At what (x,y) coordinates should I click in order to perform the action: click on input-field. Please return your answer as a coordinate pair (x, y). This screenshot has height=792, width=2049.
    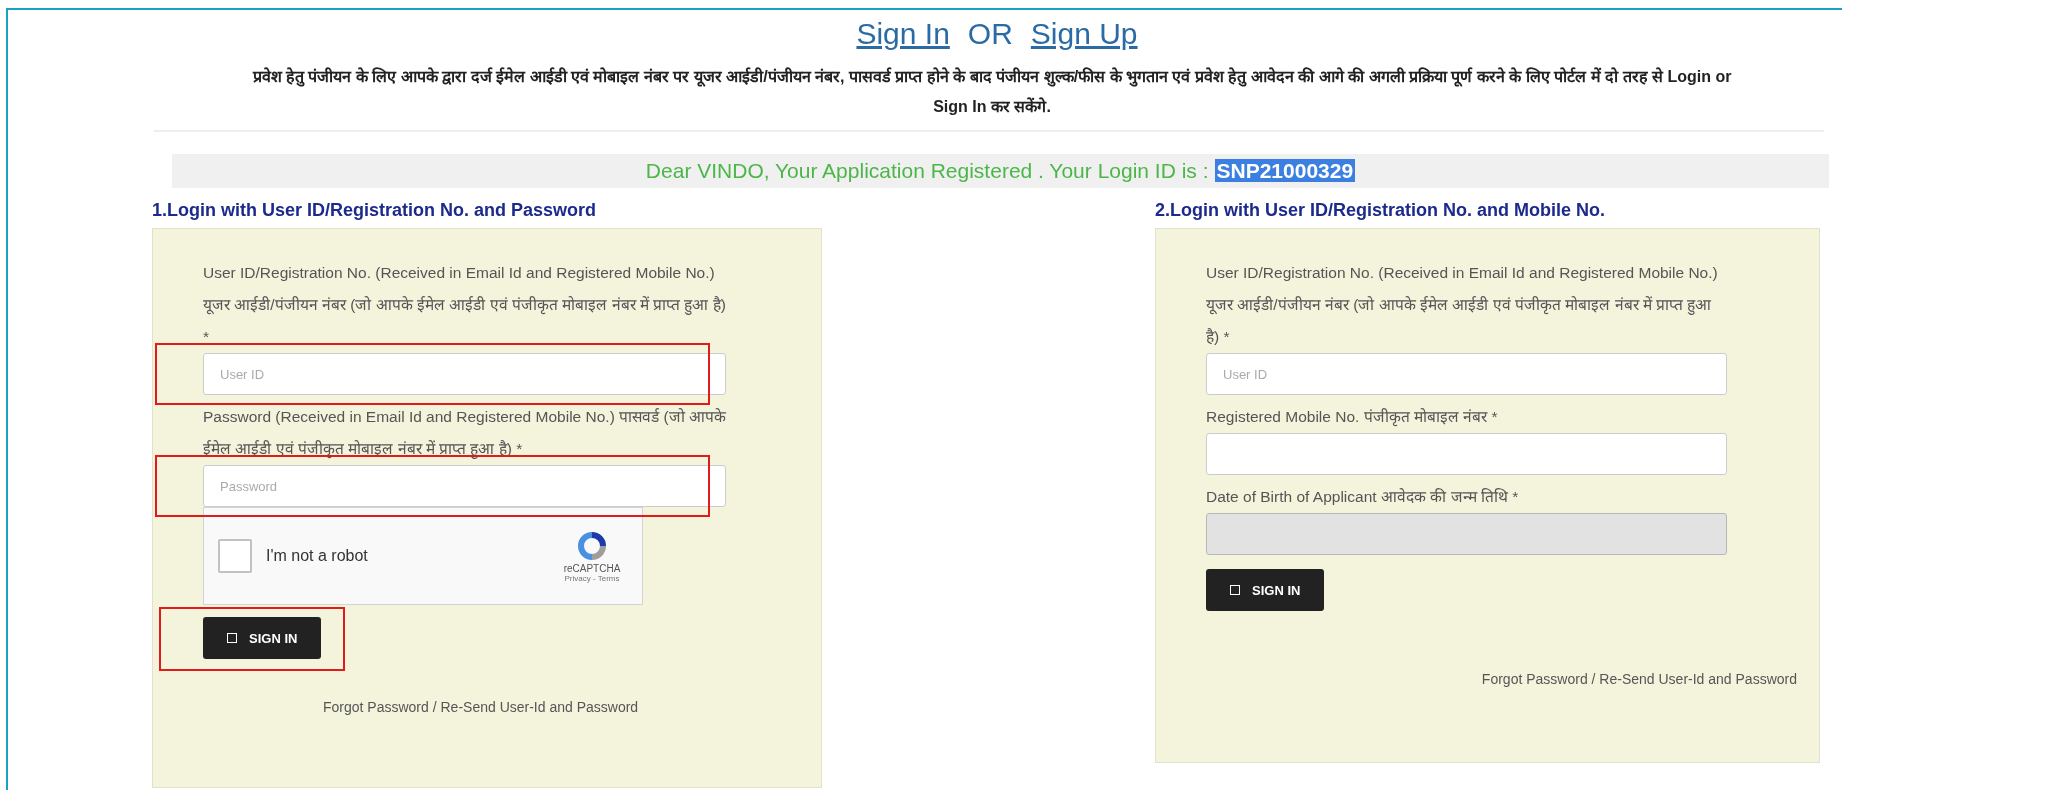
    Looking at the image, I should click on (1466, 454).